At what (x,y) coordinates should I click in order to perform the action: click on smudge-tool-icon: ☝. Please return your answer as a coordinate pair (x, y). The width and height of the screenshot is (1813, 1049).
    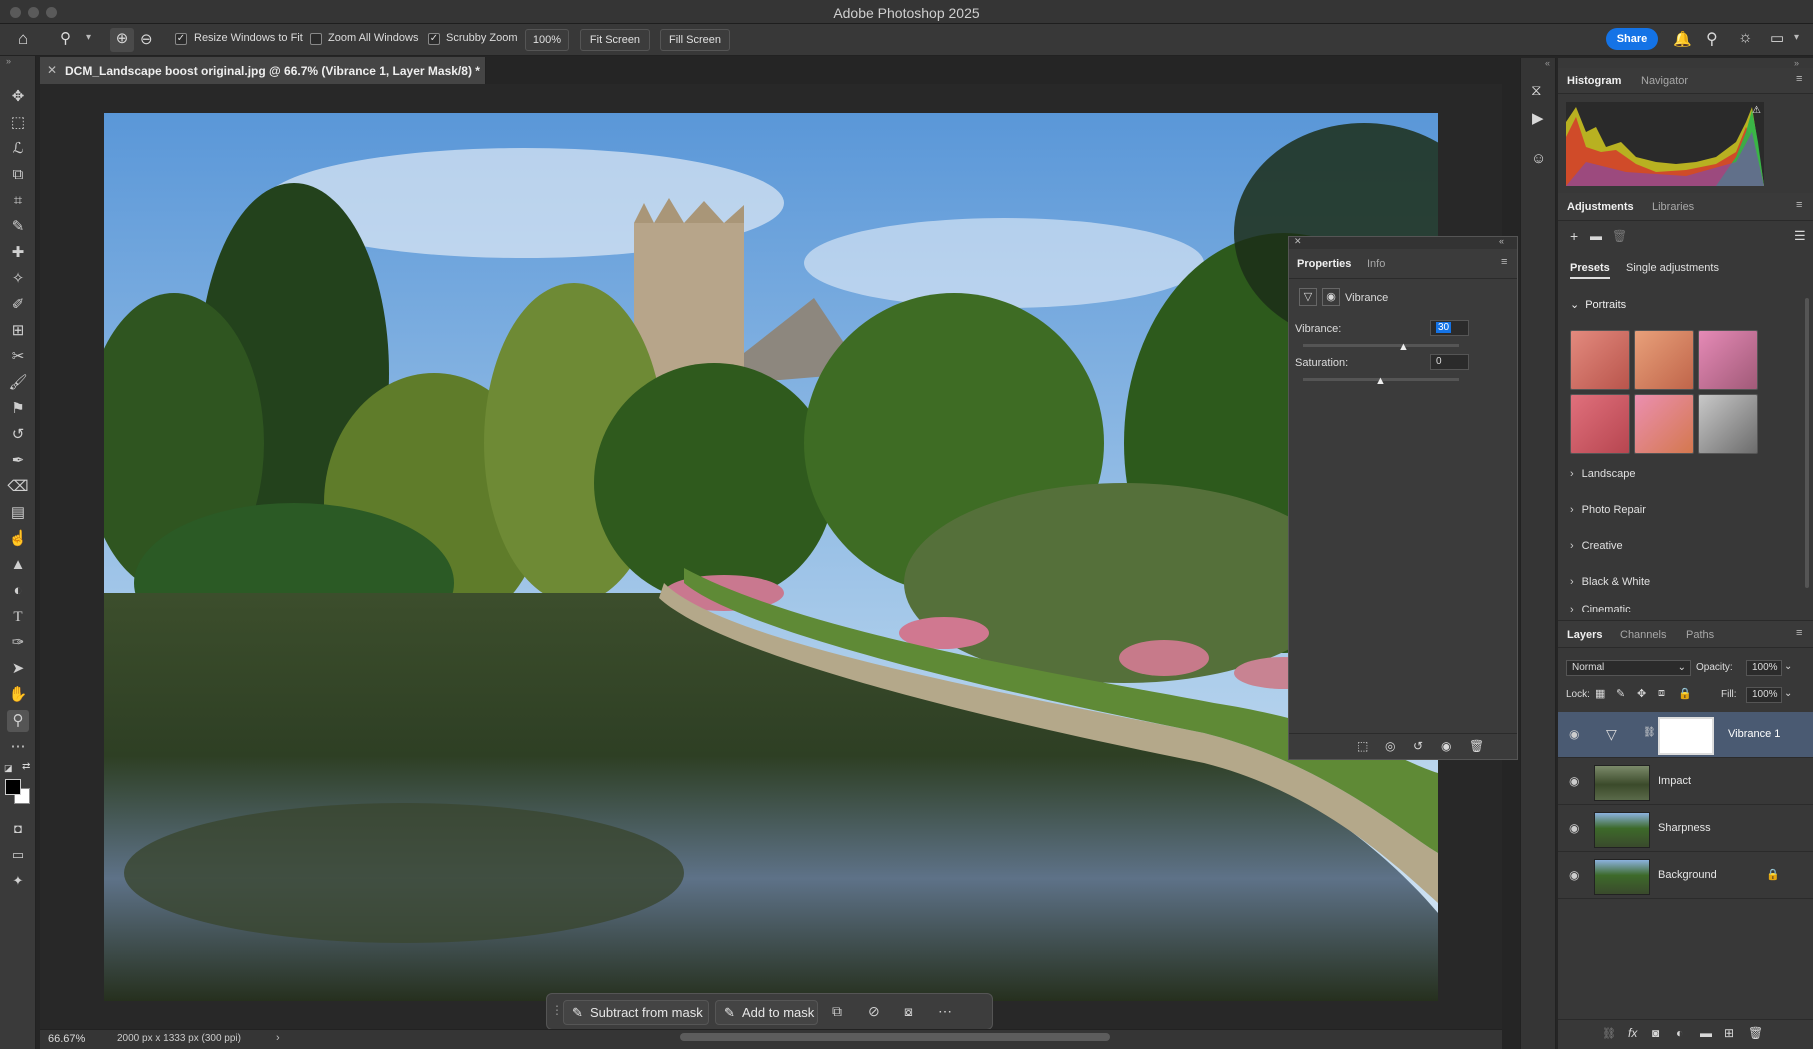
    Looking at the image, I should click on (18, 539).